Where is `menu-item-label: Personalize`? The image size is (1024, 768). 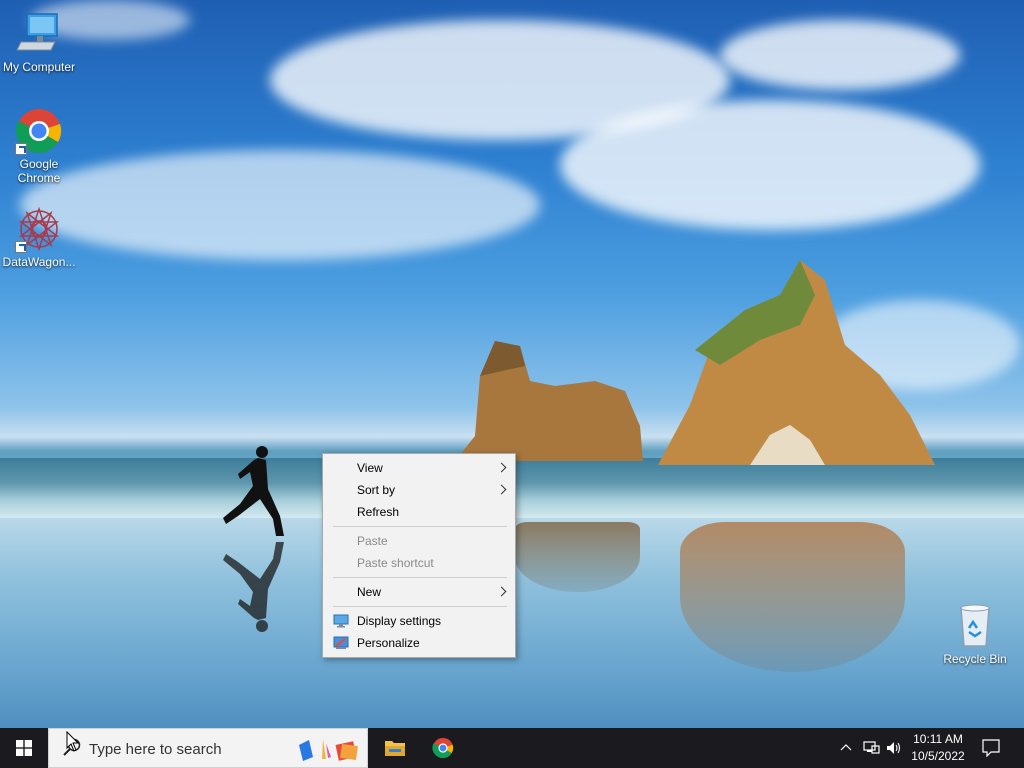 menu-item-label: Personalize is located at coordinates (388, 643).